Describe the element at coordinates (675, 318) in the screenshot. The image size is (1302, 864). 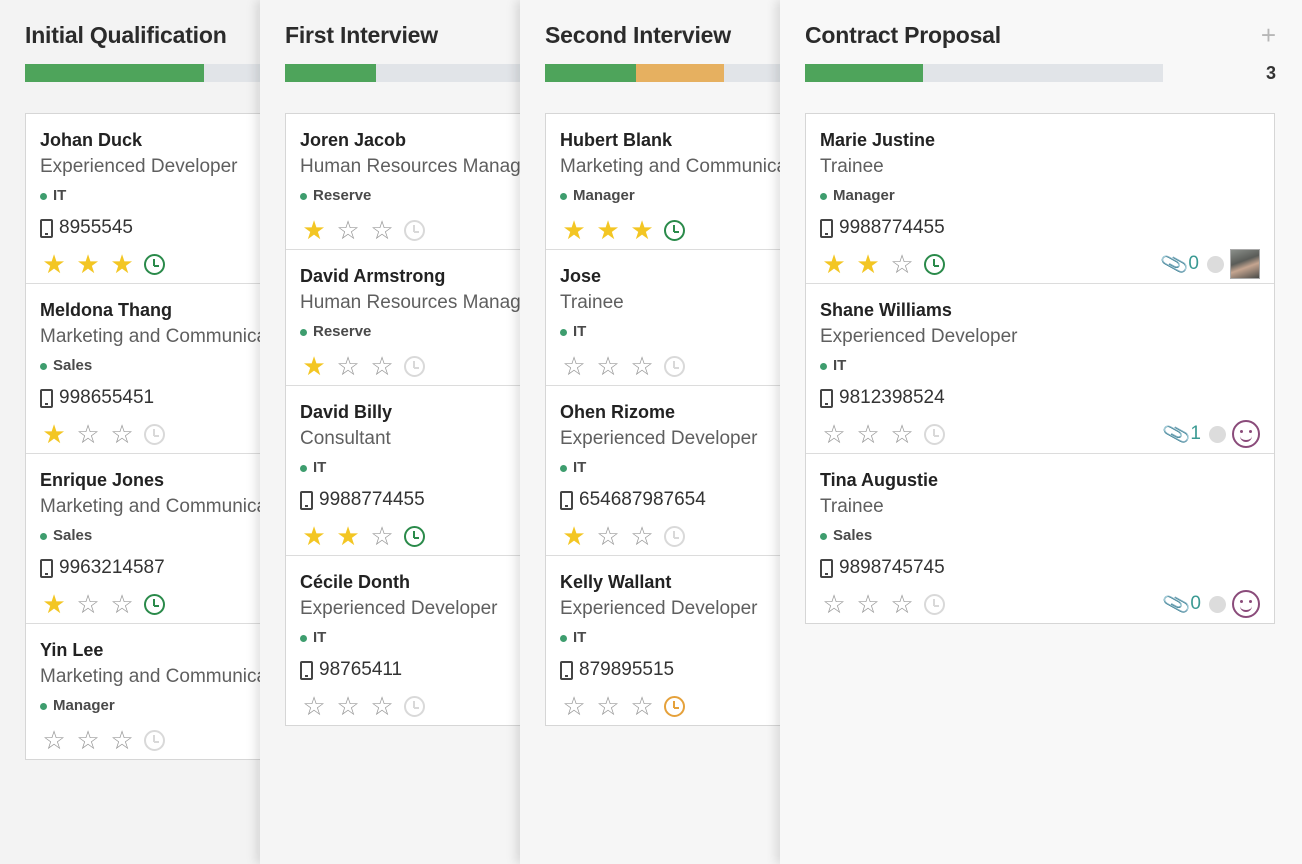
I see `applicant-card: Jose Trainee IT ☆ ☆ ☆` at that location.